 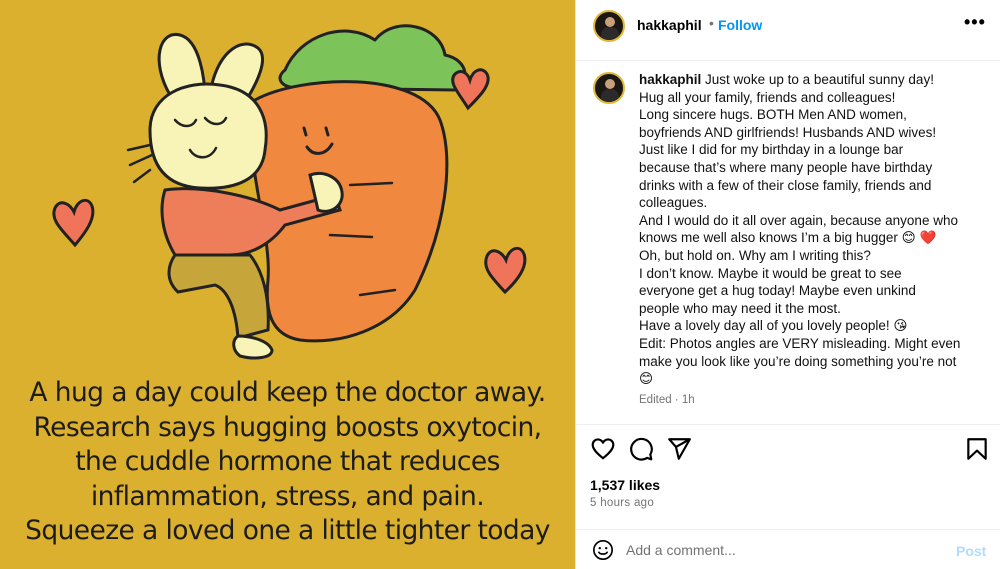 What do you see at coordinates (819, 79) in the screenshot?
I see `caption-line: Just woke up to a beautiful sunny day!` at bounding box center [819, 79].